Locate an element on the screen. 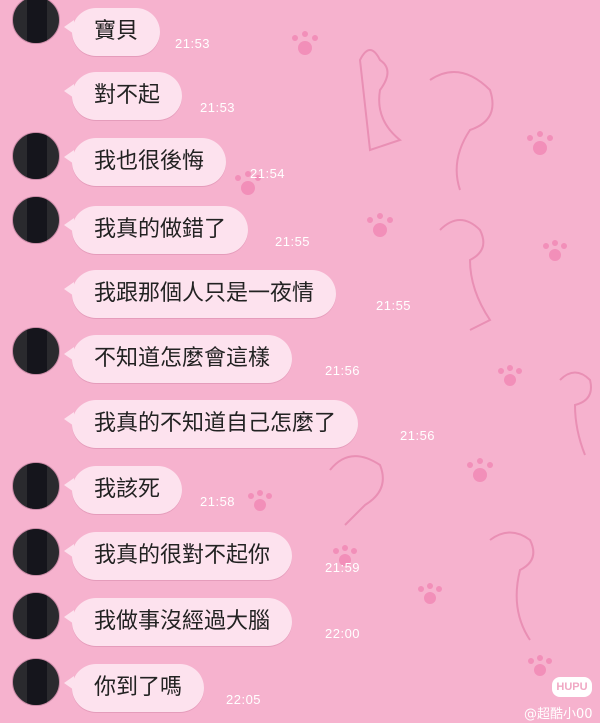 The image size is (600, 723). message-timestamp: 22:00 is located at coordinates (343, 633).